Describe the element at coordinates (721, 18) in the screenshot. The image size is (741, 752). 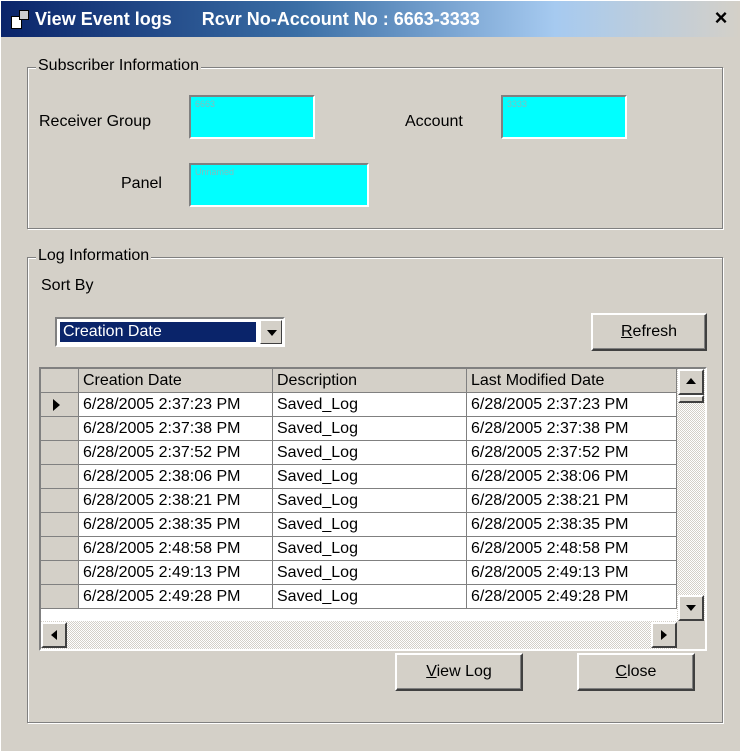
I see `close-icon: ×` at that location.